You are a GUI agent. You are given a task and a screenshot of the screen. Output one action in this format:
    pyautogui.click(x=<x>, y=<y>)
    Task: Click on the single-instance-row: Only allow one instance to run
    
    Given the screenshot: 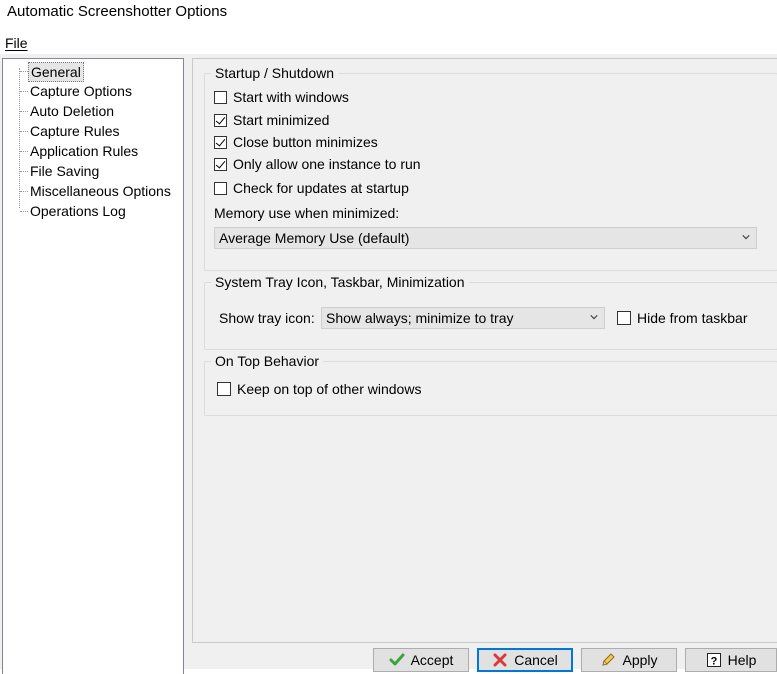 What is the action you would take?
    pyautogui.click(x=317, y=164)
    